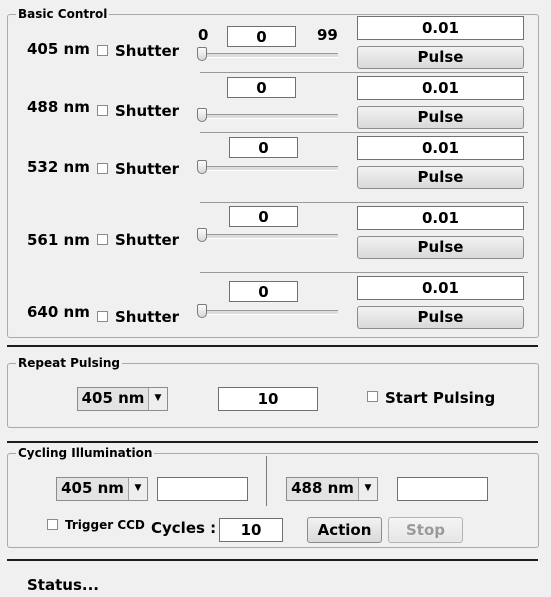 The width and height of the screenshot is (551, 597). What do you see at coordinates (440, 398) in the screenshot?
I see `start-pulsing-label: Start Pulsing` at bounding box center [440, 398].